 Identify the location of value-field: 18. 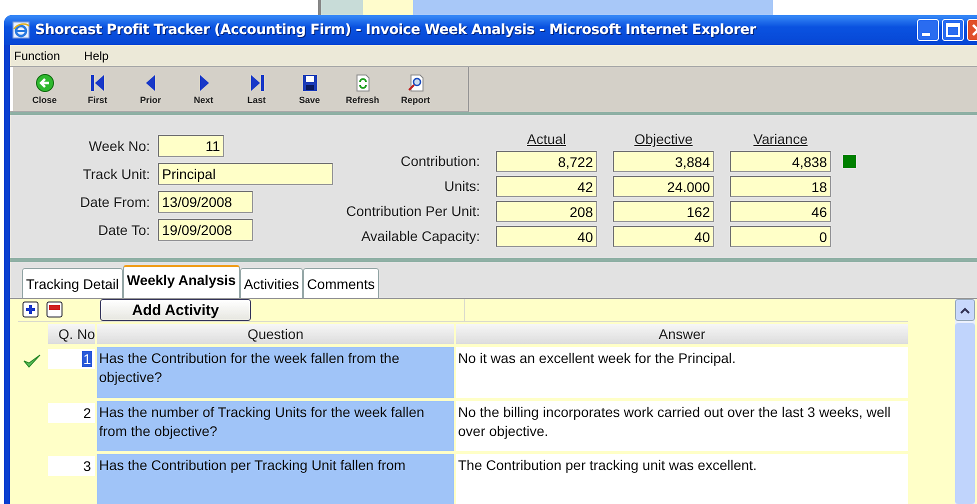
(780, 186).